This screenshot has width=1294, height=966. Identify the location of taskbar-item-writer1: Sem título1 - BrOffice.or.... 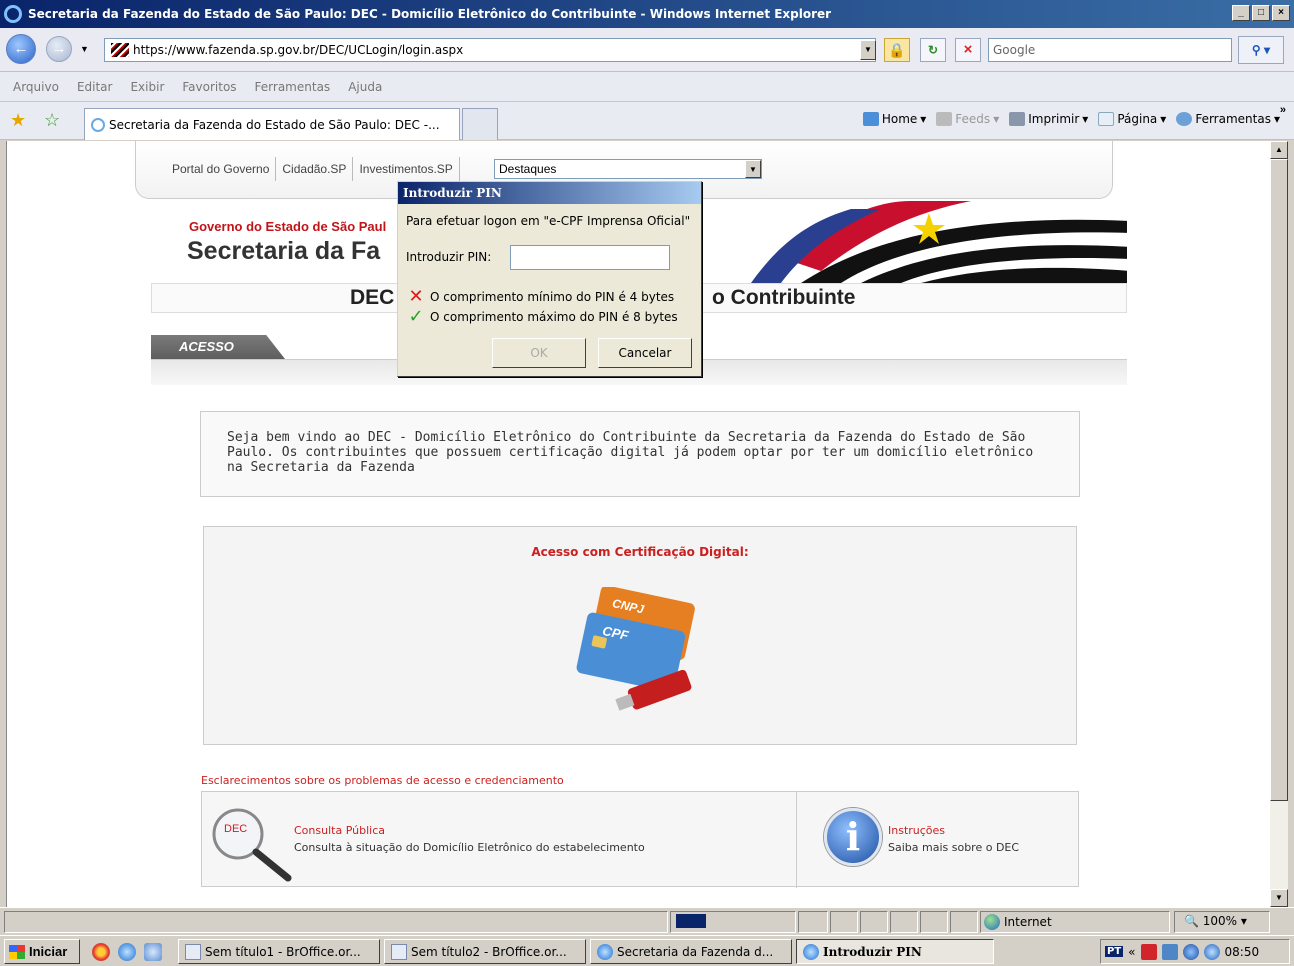
(279, 951).